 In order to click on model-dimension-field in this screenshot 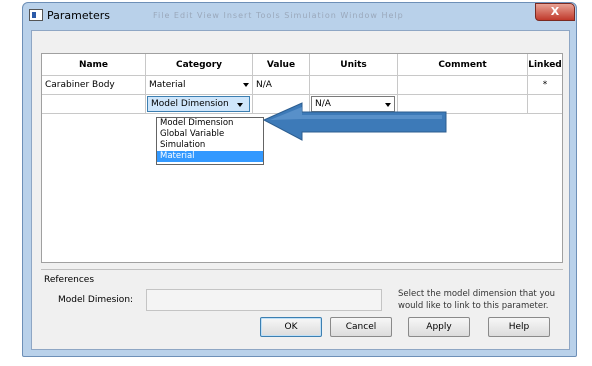, I will do `click(264, 300)`.